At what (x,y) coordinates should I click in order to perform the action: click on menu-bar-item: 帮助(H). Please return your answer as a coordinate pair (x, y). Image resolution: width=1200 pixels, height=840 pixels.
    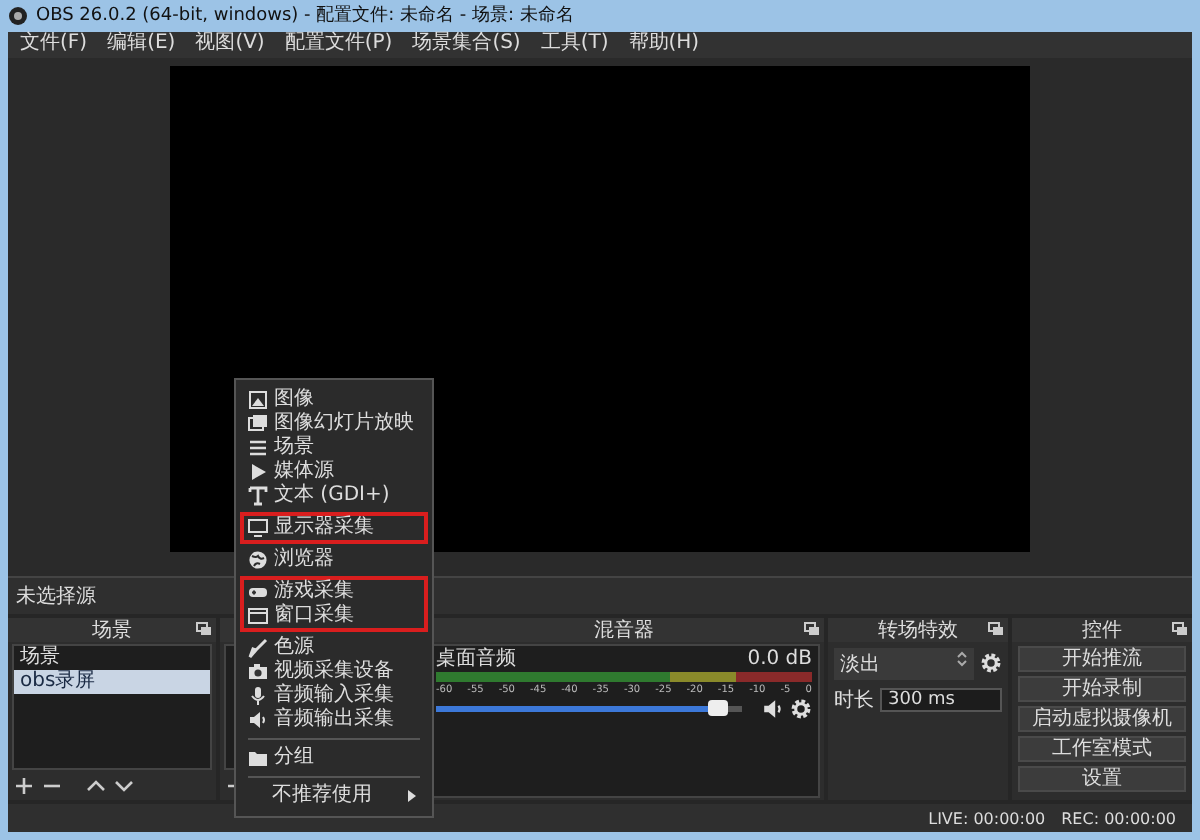
    Looking at the image, I should click on (664, 44).